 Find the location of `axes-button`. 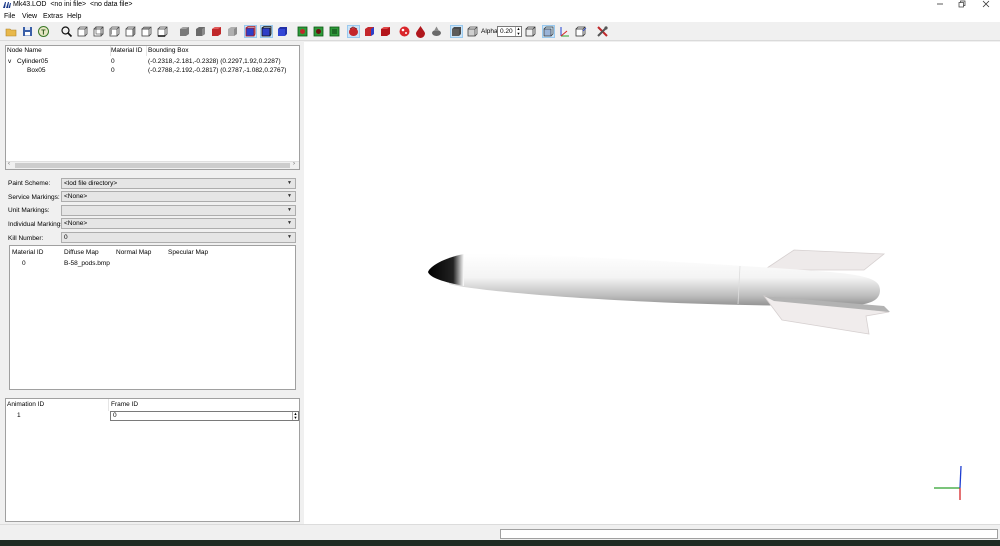

axes-button is located at coordinates (564, 31).